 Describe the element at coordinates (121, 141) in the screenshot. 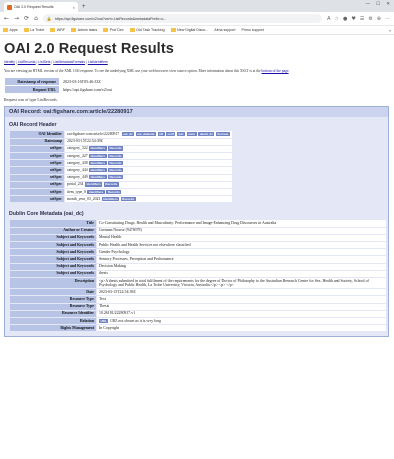

I see `table-row: Datestamp 2023-03-15T22:54:39Z` at that location.